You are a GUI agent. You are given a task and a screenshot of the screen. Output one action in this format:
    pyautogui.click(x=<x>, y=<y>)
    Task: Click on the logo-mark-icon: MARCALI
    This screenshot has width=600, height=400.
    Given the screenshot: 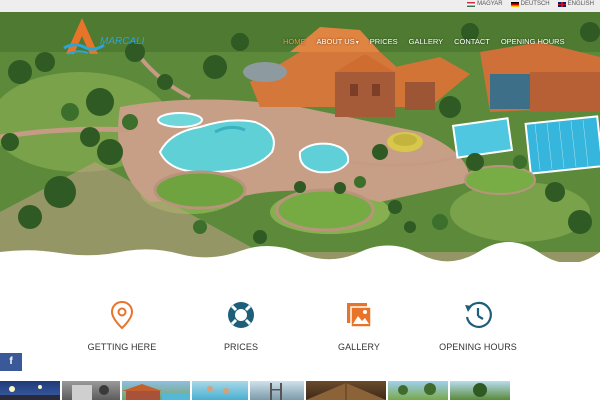 What is the action you would take?
    pyautogui.click(x=104, y=36)
    